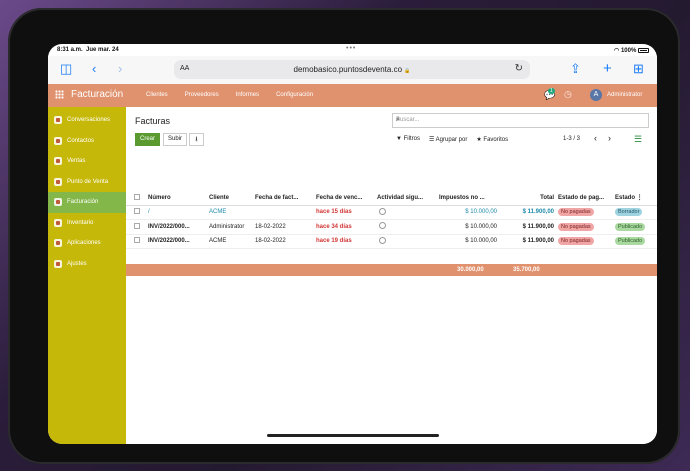  What do you see at coordinates (643, 50) in the screenshot?
I see `battery-icon` at bounding box center [643, 50].